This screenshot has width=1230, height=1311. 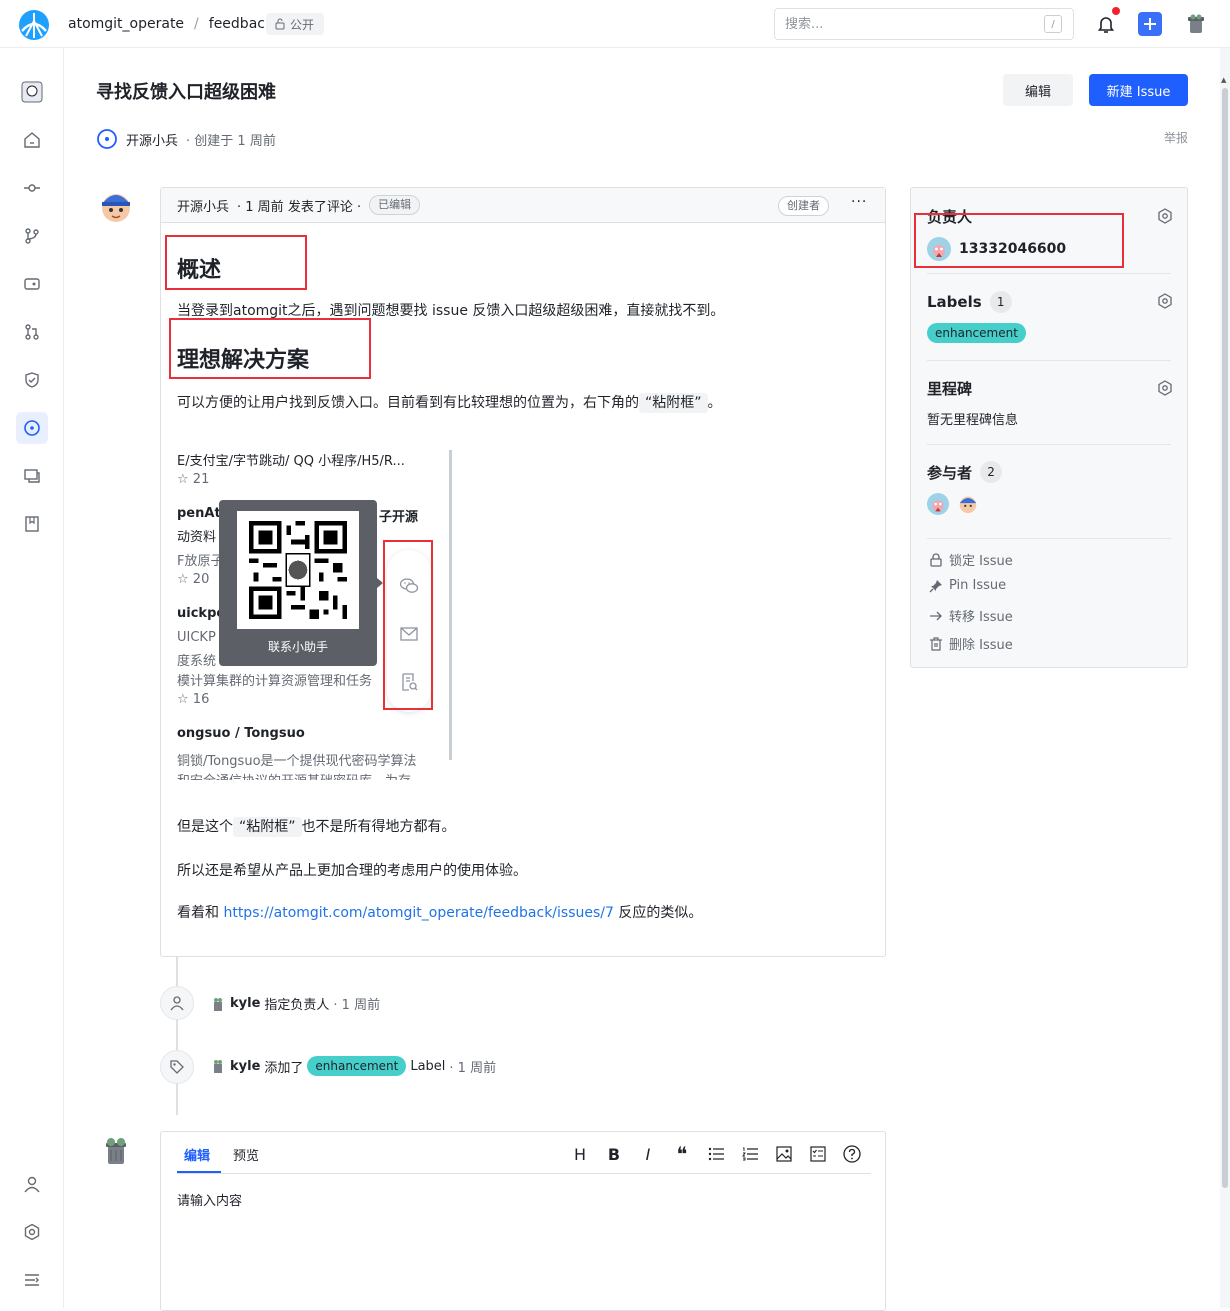 What do you see at coordinates (32, 236) in the screenshot?
I see `branch-icon` at bounding box center [32, 236].